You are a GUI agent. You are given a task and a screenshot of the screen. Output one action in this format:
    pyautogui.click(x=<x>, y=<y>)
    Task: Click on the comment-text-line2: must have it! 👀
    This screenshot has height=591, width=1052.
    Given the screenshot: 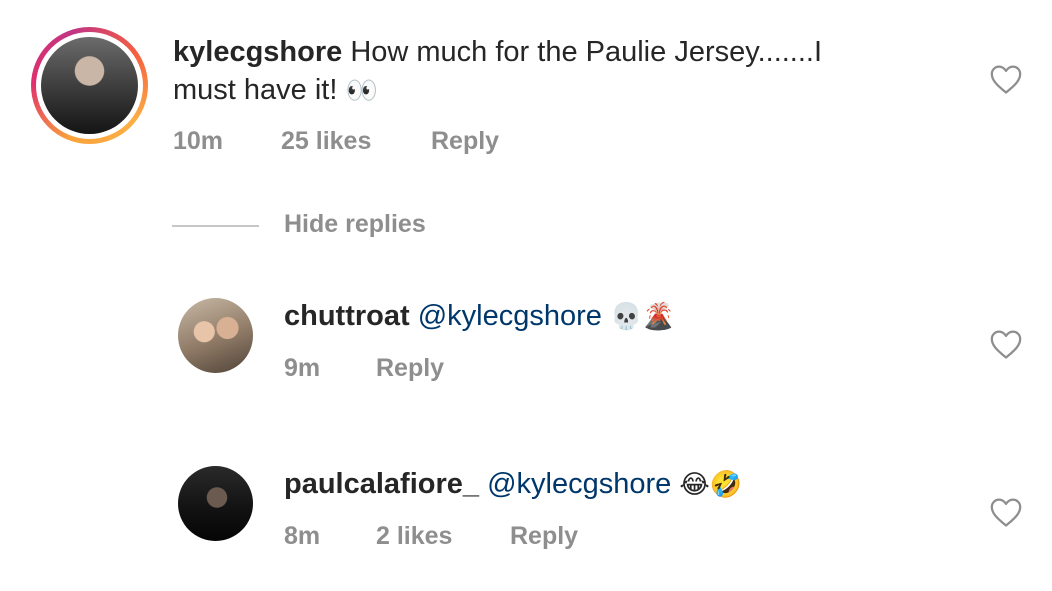 What is the action you would take?
    pyautogui.click(x=275, y=91)
    